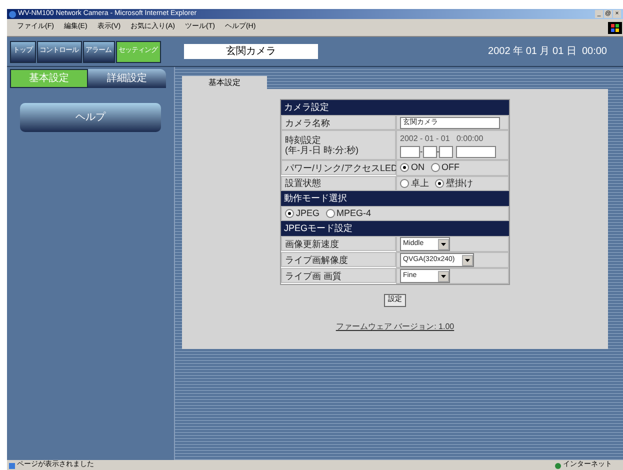 The height and width of the screenshot is (470, 623). Describe the element at coordinates (354, 213) in the screenshot. I see `option-label: MPEG-4` at that location.